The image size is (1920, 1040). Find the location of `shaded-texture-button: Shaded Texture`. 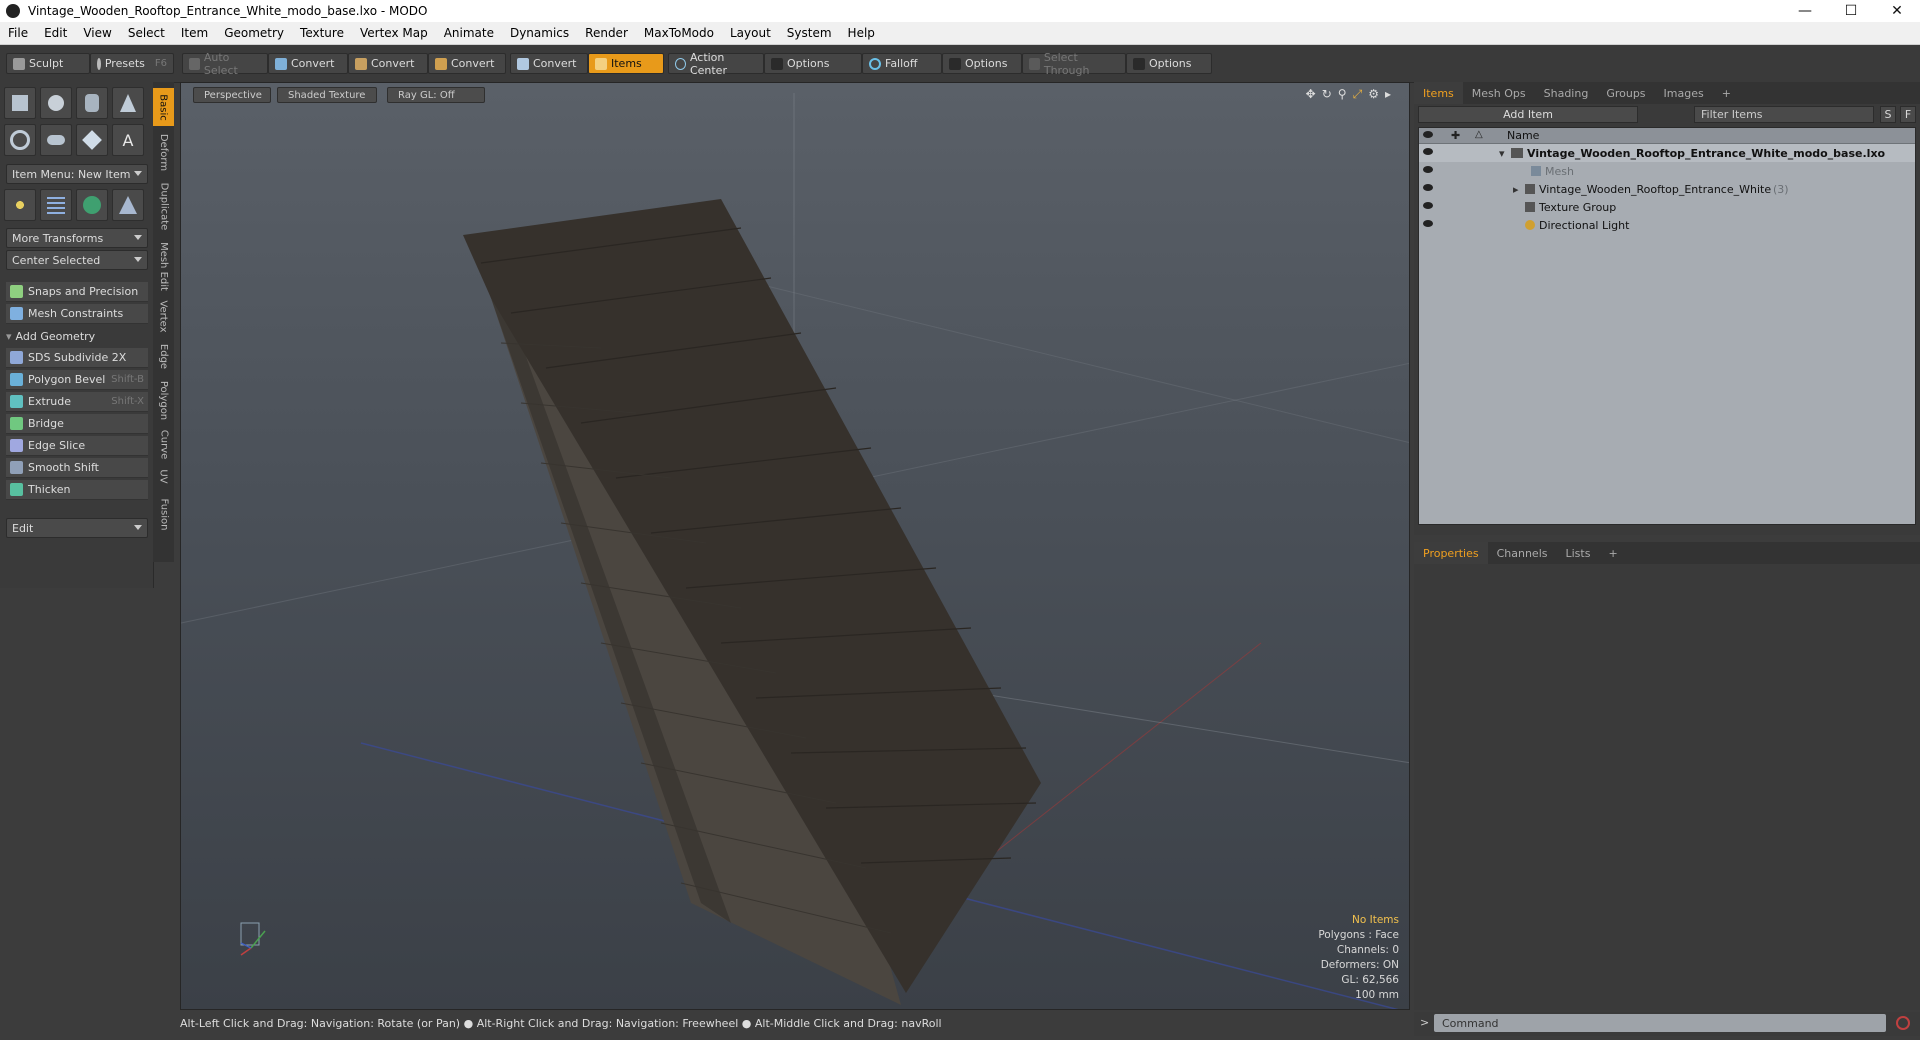

shaded-texture-button: Shaded Texture is located at coordinates (327, 95).